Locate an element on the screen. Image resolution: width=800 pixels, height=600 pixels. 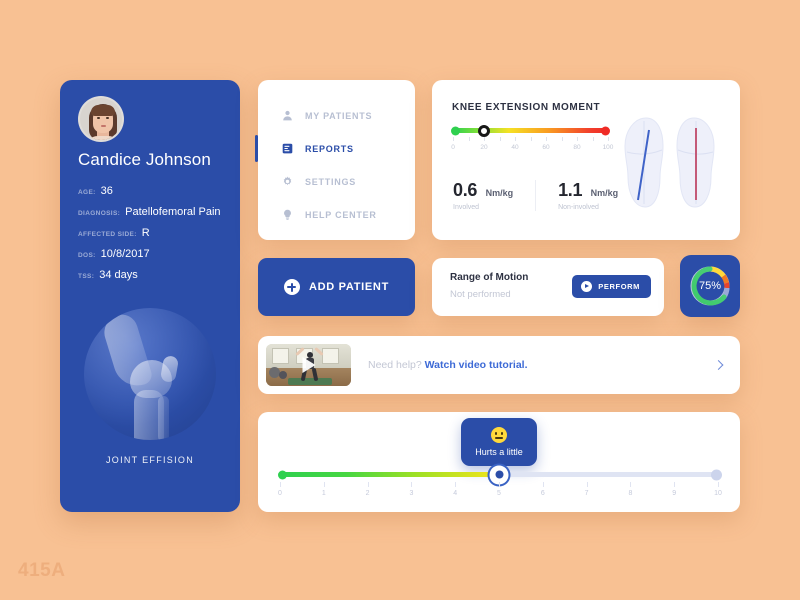
gauge-scale-labels: 0 20 40 60 80 100 is located at coordinates (532, 149).